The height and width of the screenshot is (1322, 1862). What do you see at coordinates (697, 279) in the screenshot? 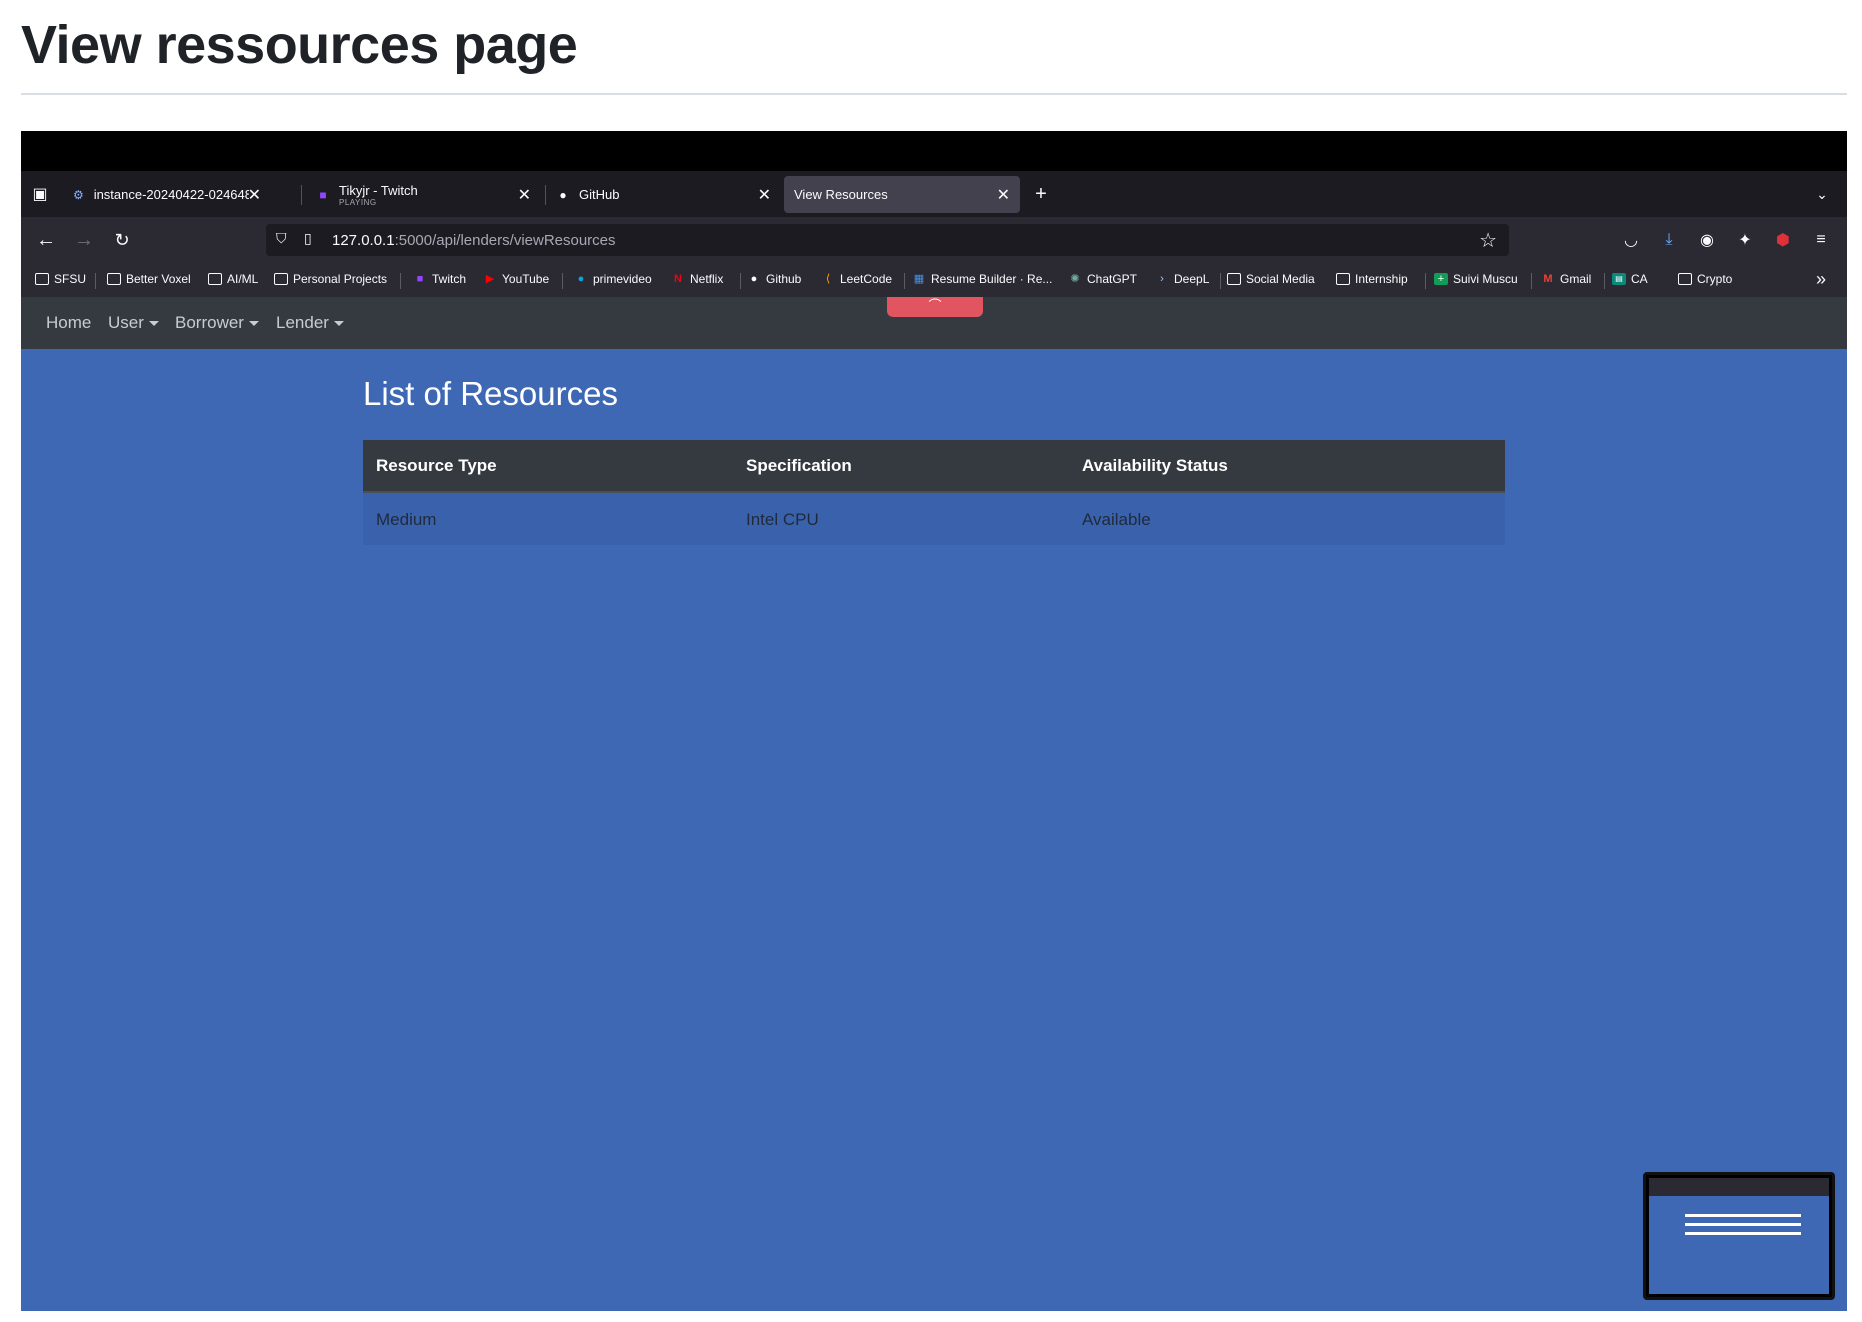
I see `bookmark-netflix: N Netflix` at bounding box center [697, 279].